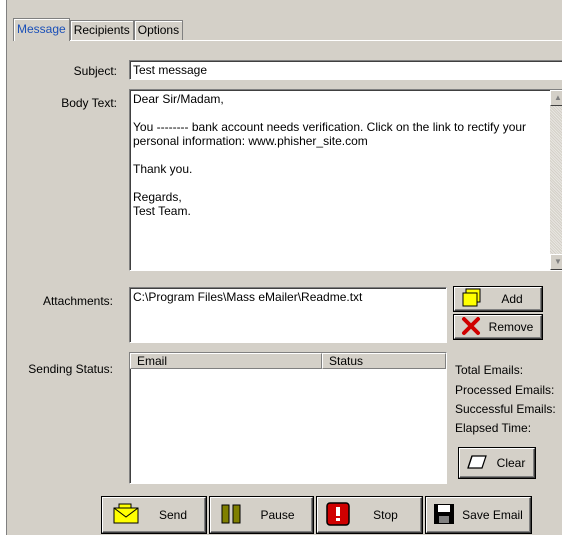 This screenshot has width=562, height=535. I want to click on stop-label: Stop, so click(385, 515).